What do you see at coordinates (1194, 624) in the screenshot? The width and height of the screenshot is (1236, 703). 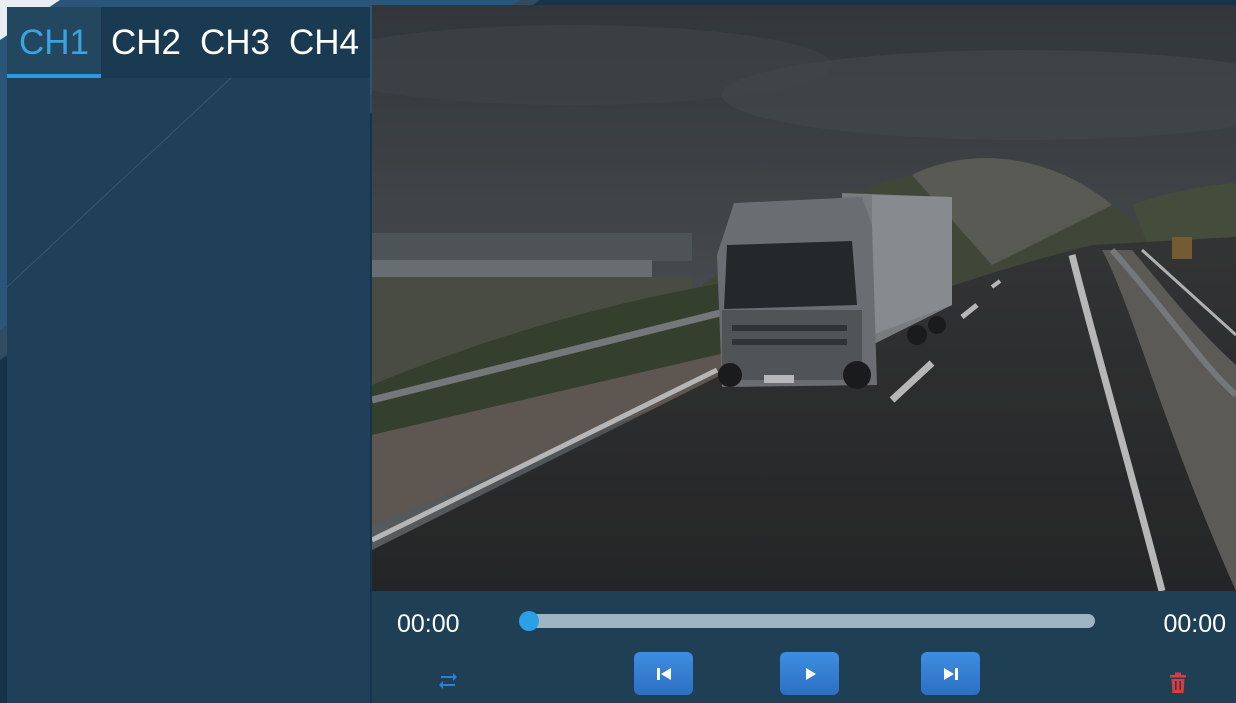 I see `total-time: 00:00` at bounding box center [1194, 624].